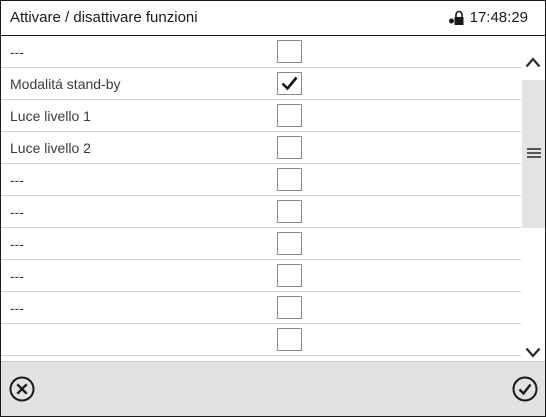  I want to click on confirm-button, so click(525, 389).